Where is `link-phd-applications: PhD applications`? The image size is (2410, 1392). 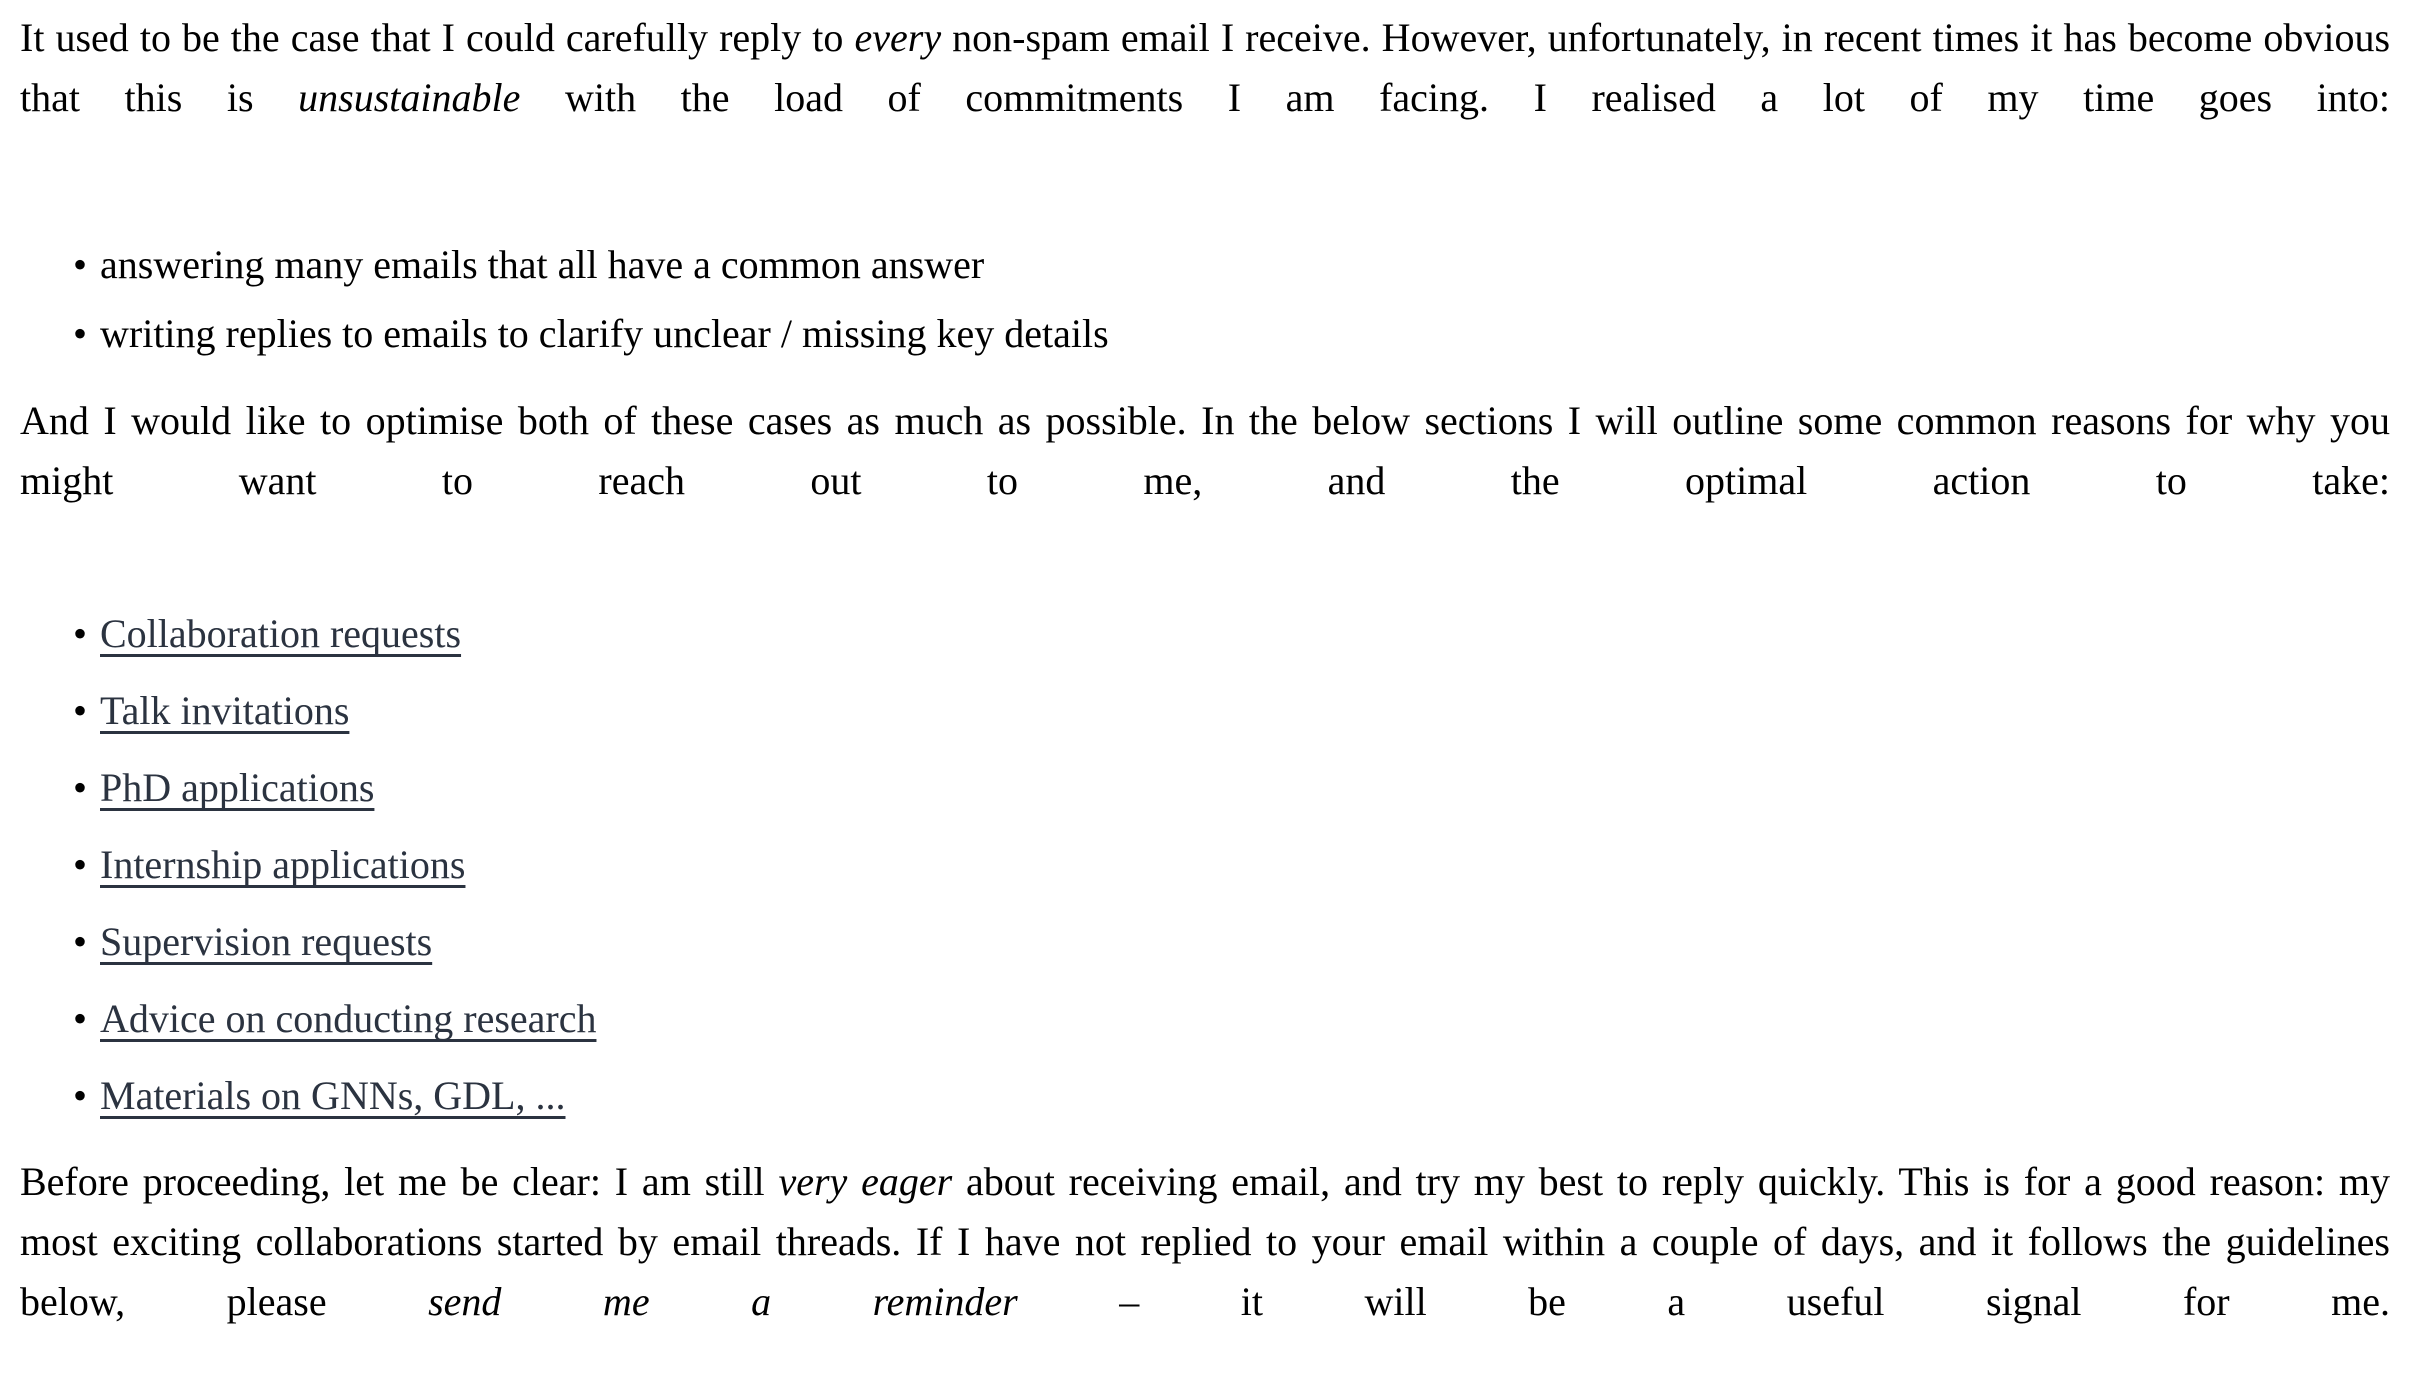
link-phd-applications: PhD applications is located at coordinates (237, 787).